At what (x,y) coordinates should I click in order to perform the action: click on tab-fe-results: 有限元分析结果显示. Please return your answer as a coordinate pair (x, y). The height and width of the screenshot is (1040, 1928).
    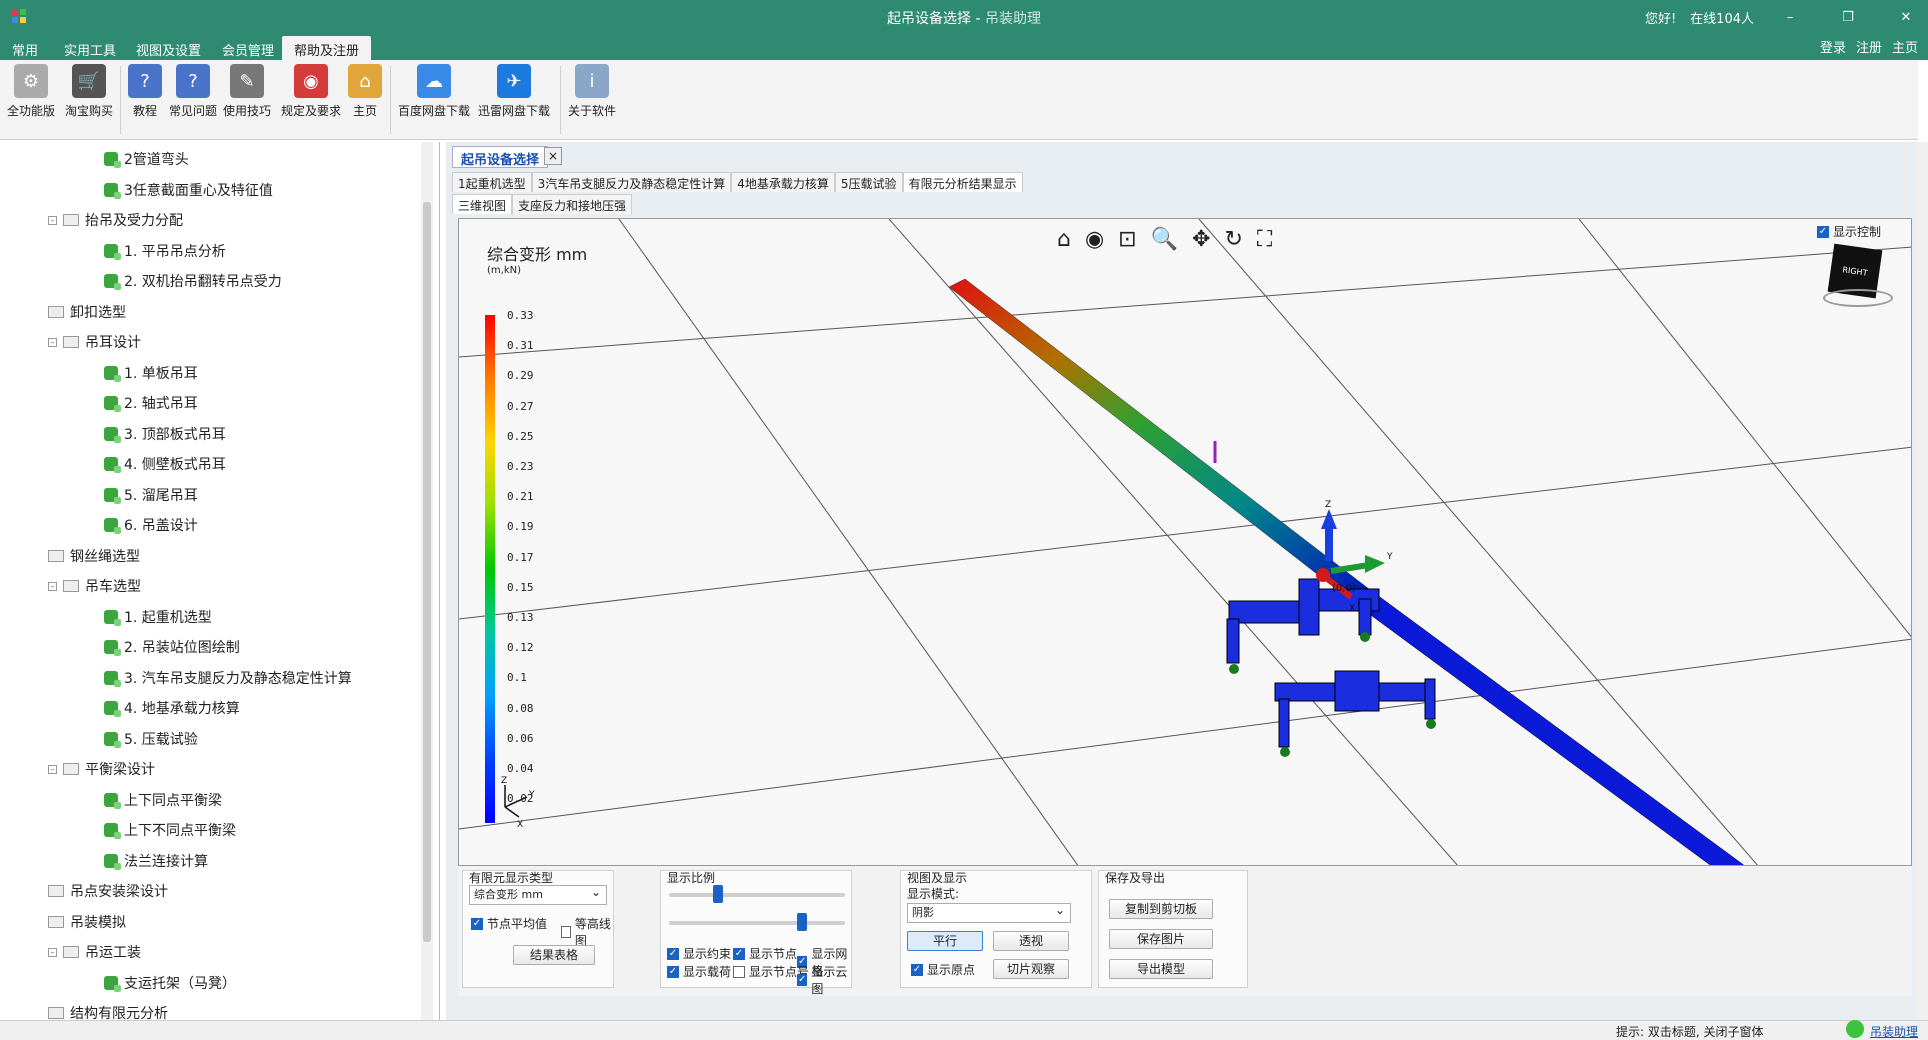
    Looking at the image, I should click on (962, 182).